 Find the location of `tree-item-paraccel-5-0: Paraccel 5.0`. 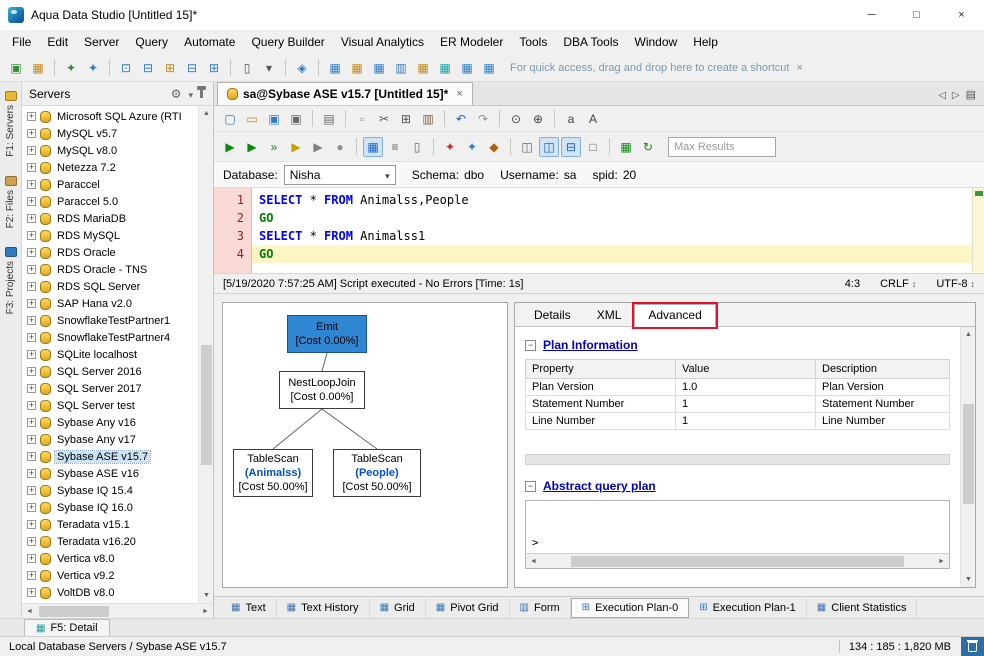

tree-item-paraccel-5-0: Paraccel 5.0 is located at coordinates (110, 201).